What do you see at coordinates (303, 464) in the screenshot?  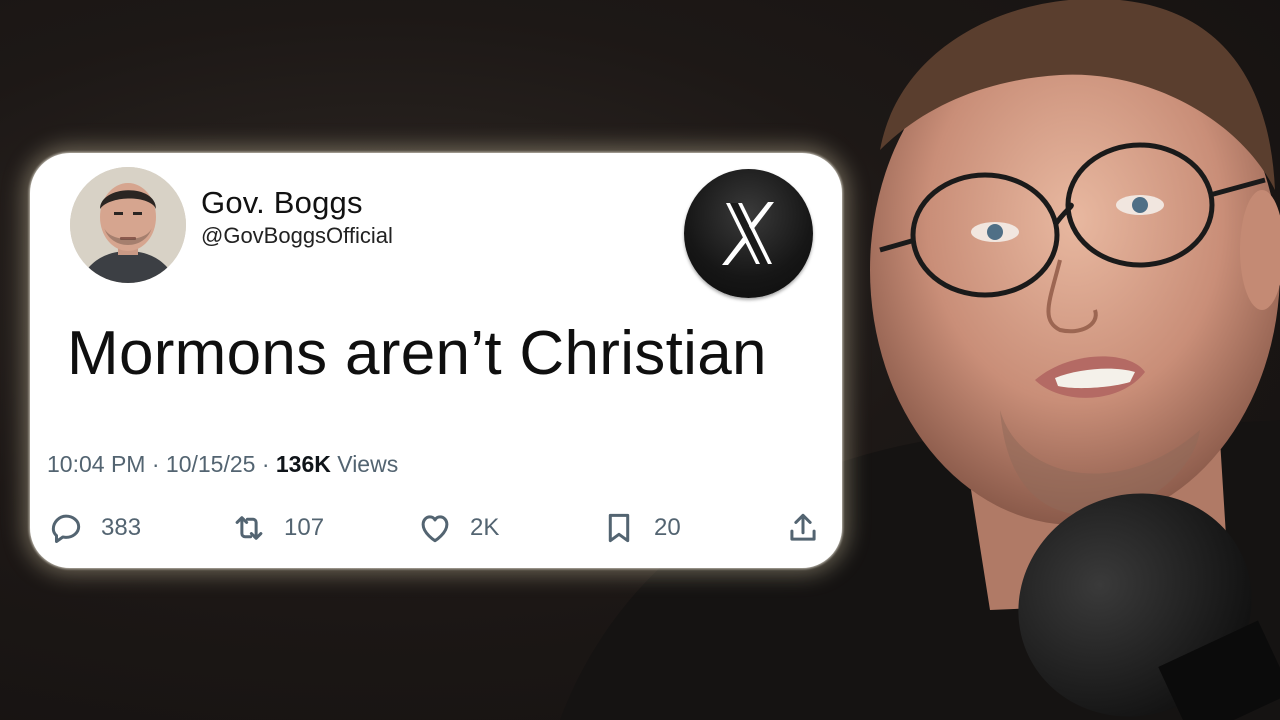 I see `views-count: 136K` at bounding box center [303, 464].